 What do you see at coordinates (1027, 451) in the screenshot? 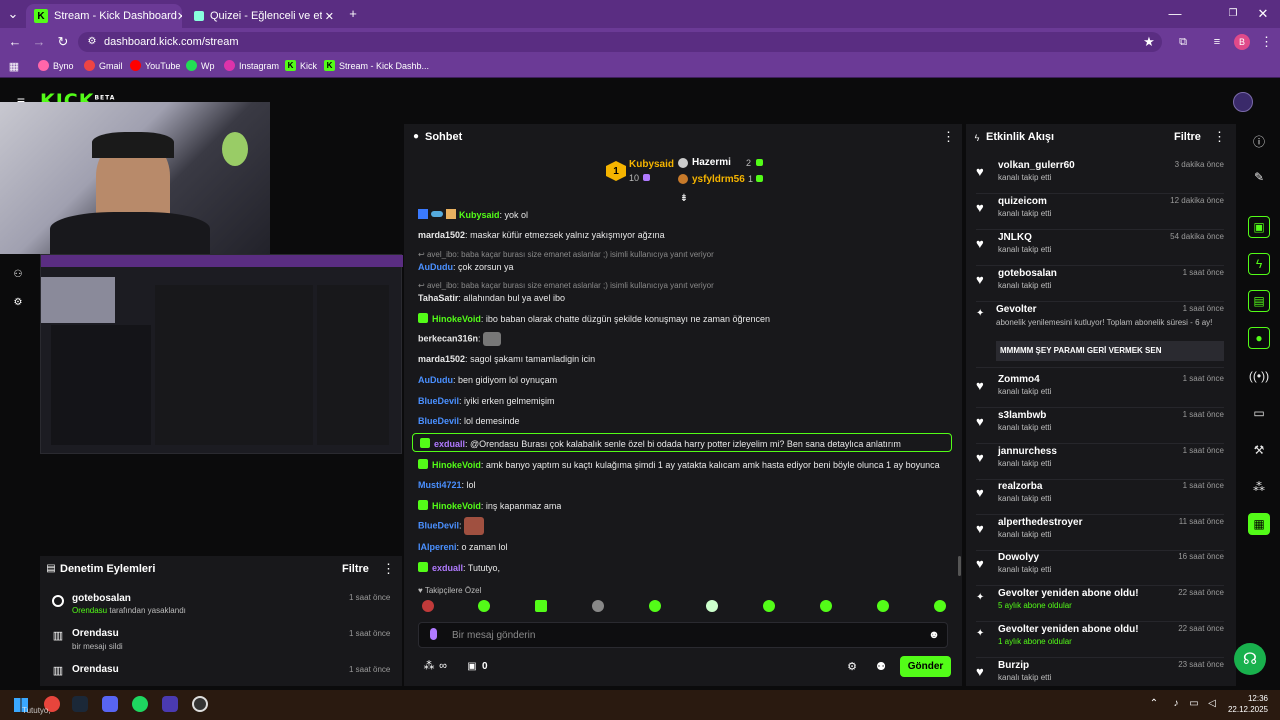
I see `activity-user: jannurchess` at bounding box center [1027, 451].